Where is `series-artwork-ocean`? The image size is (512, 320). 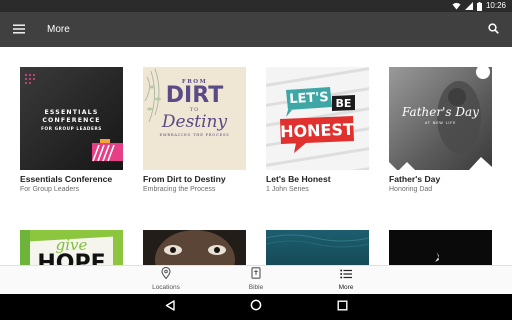 series-artwork-ocean is located at coordinates (317, 247).